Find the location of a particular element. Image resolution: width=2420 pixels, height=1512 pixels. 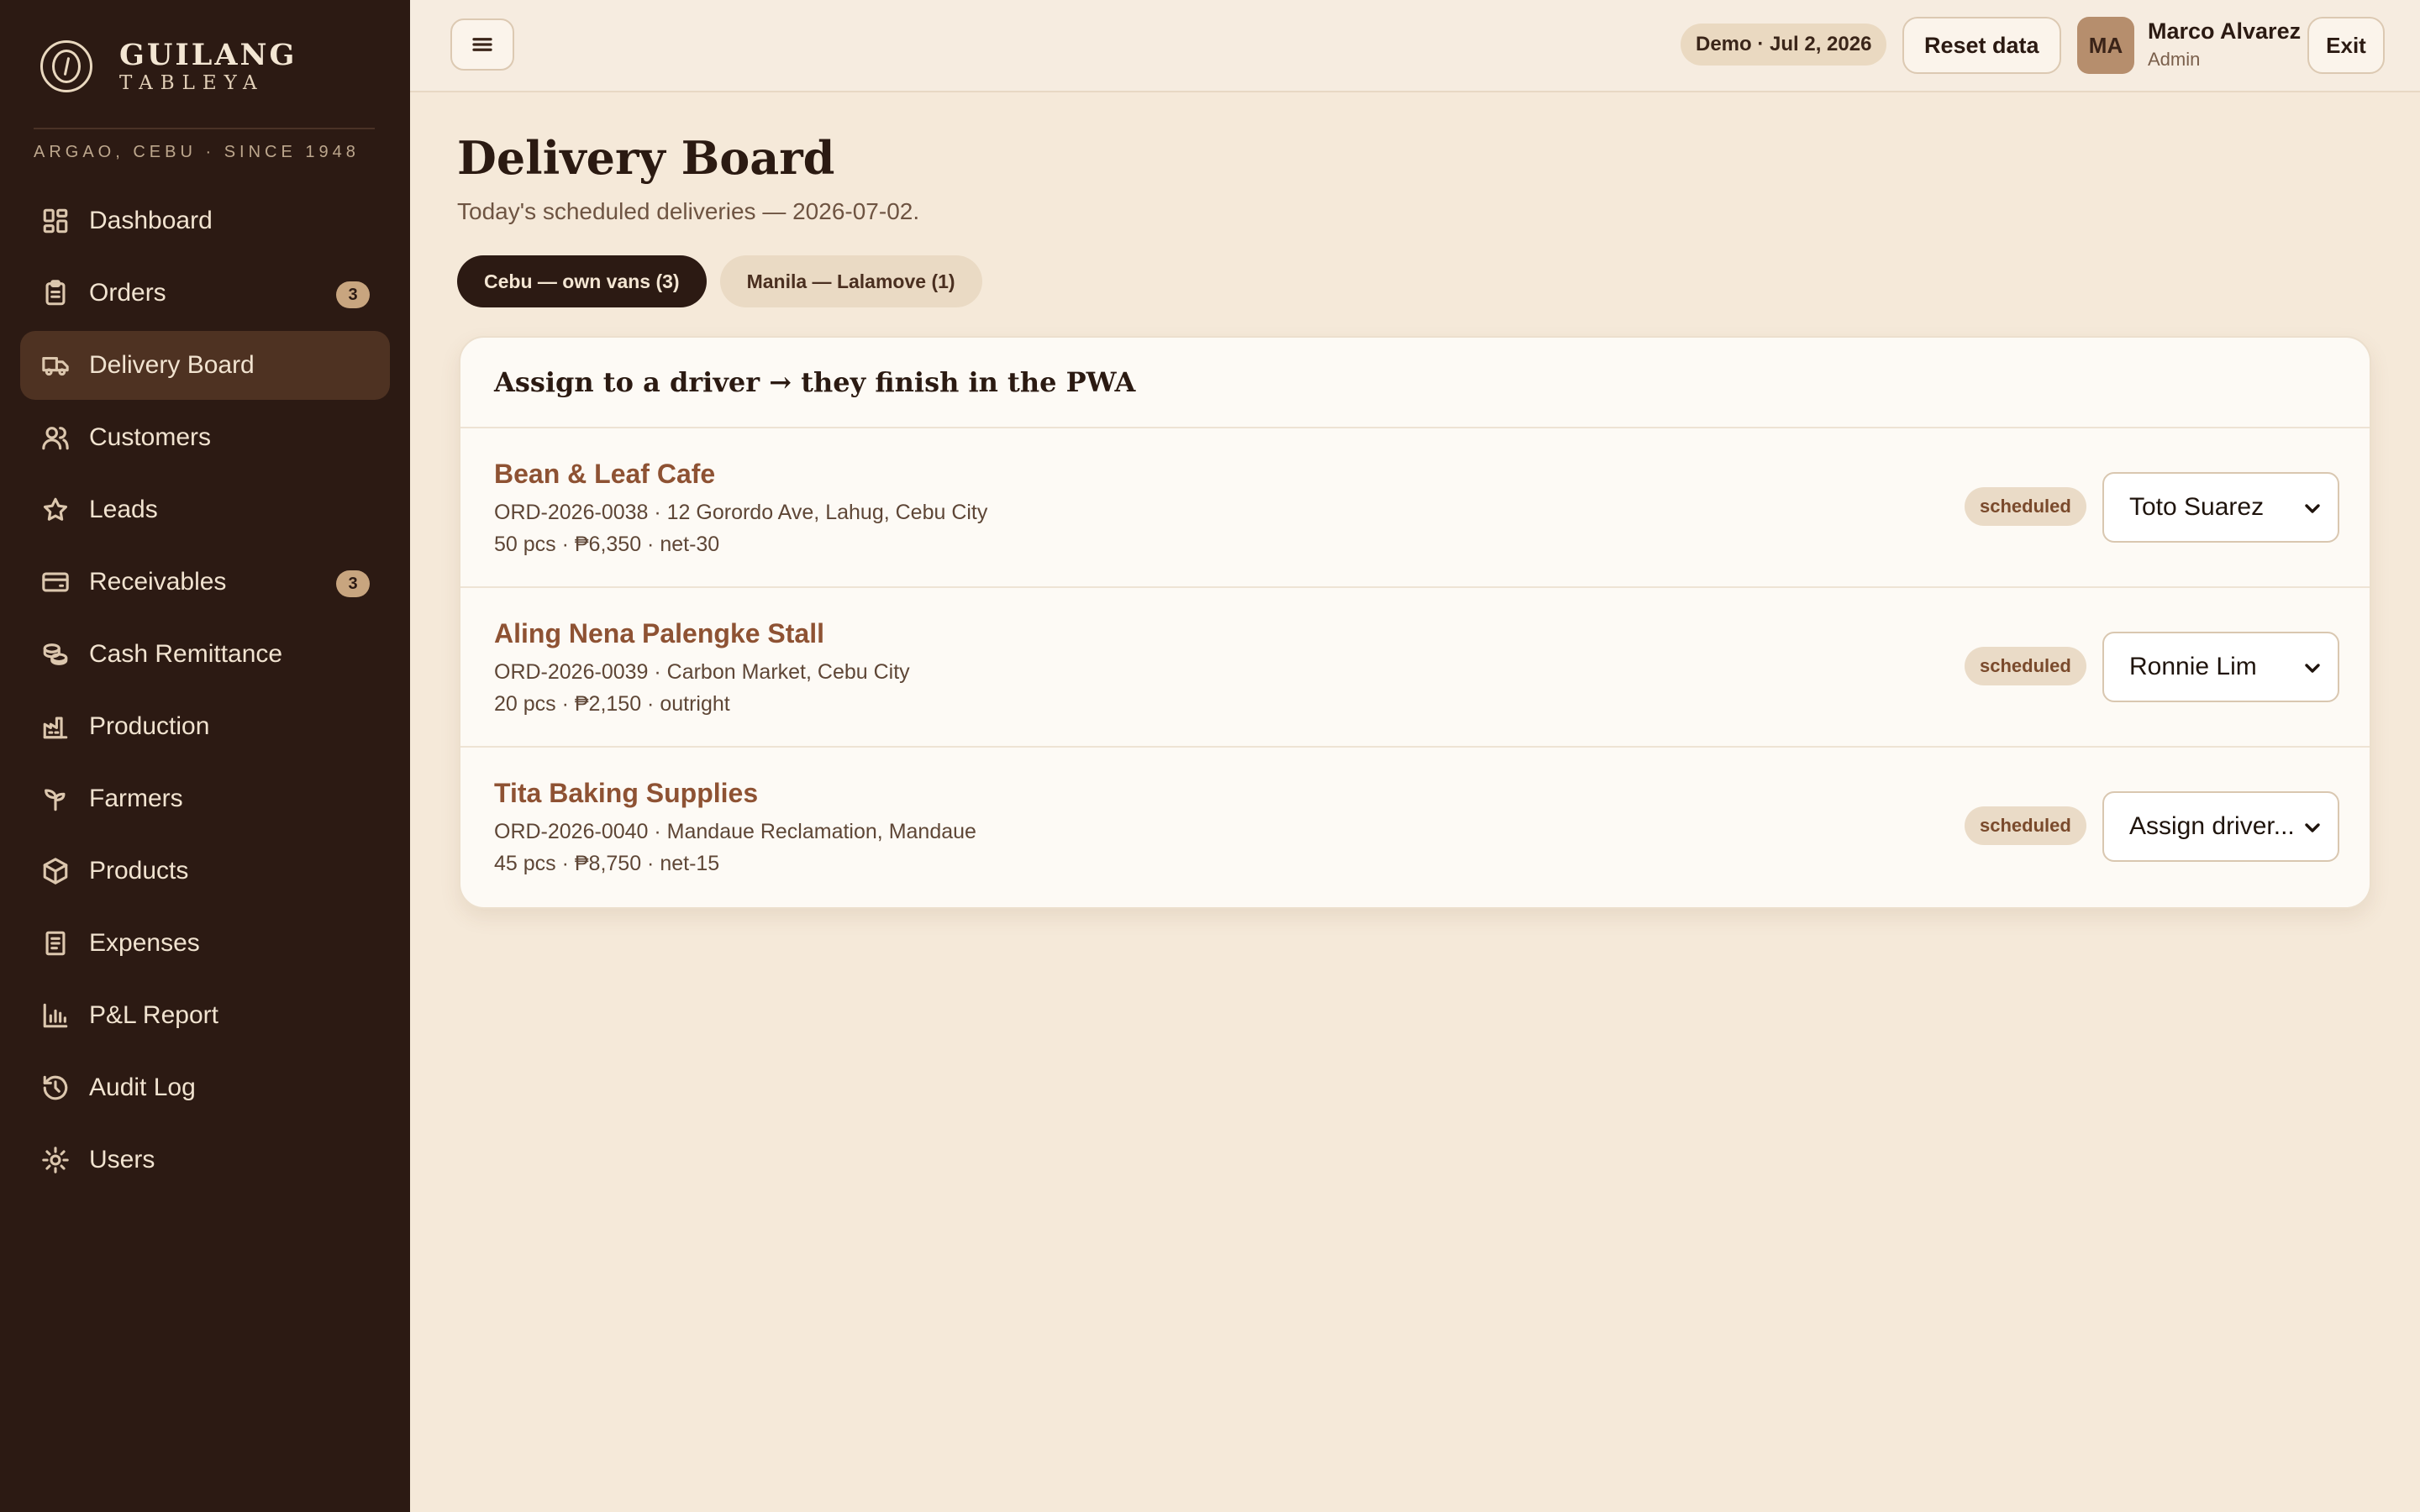

brand-sub: TABLEYA is located at coordinates (192, 83).